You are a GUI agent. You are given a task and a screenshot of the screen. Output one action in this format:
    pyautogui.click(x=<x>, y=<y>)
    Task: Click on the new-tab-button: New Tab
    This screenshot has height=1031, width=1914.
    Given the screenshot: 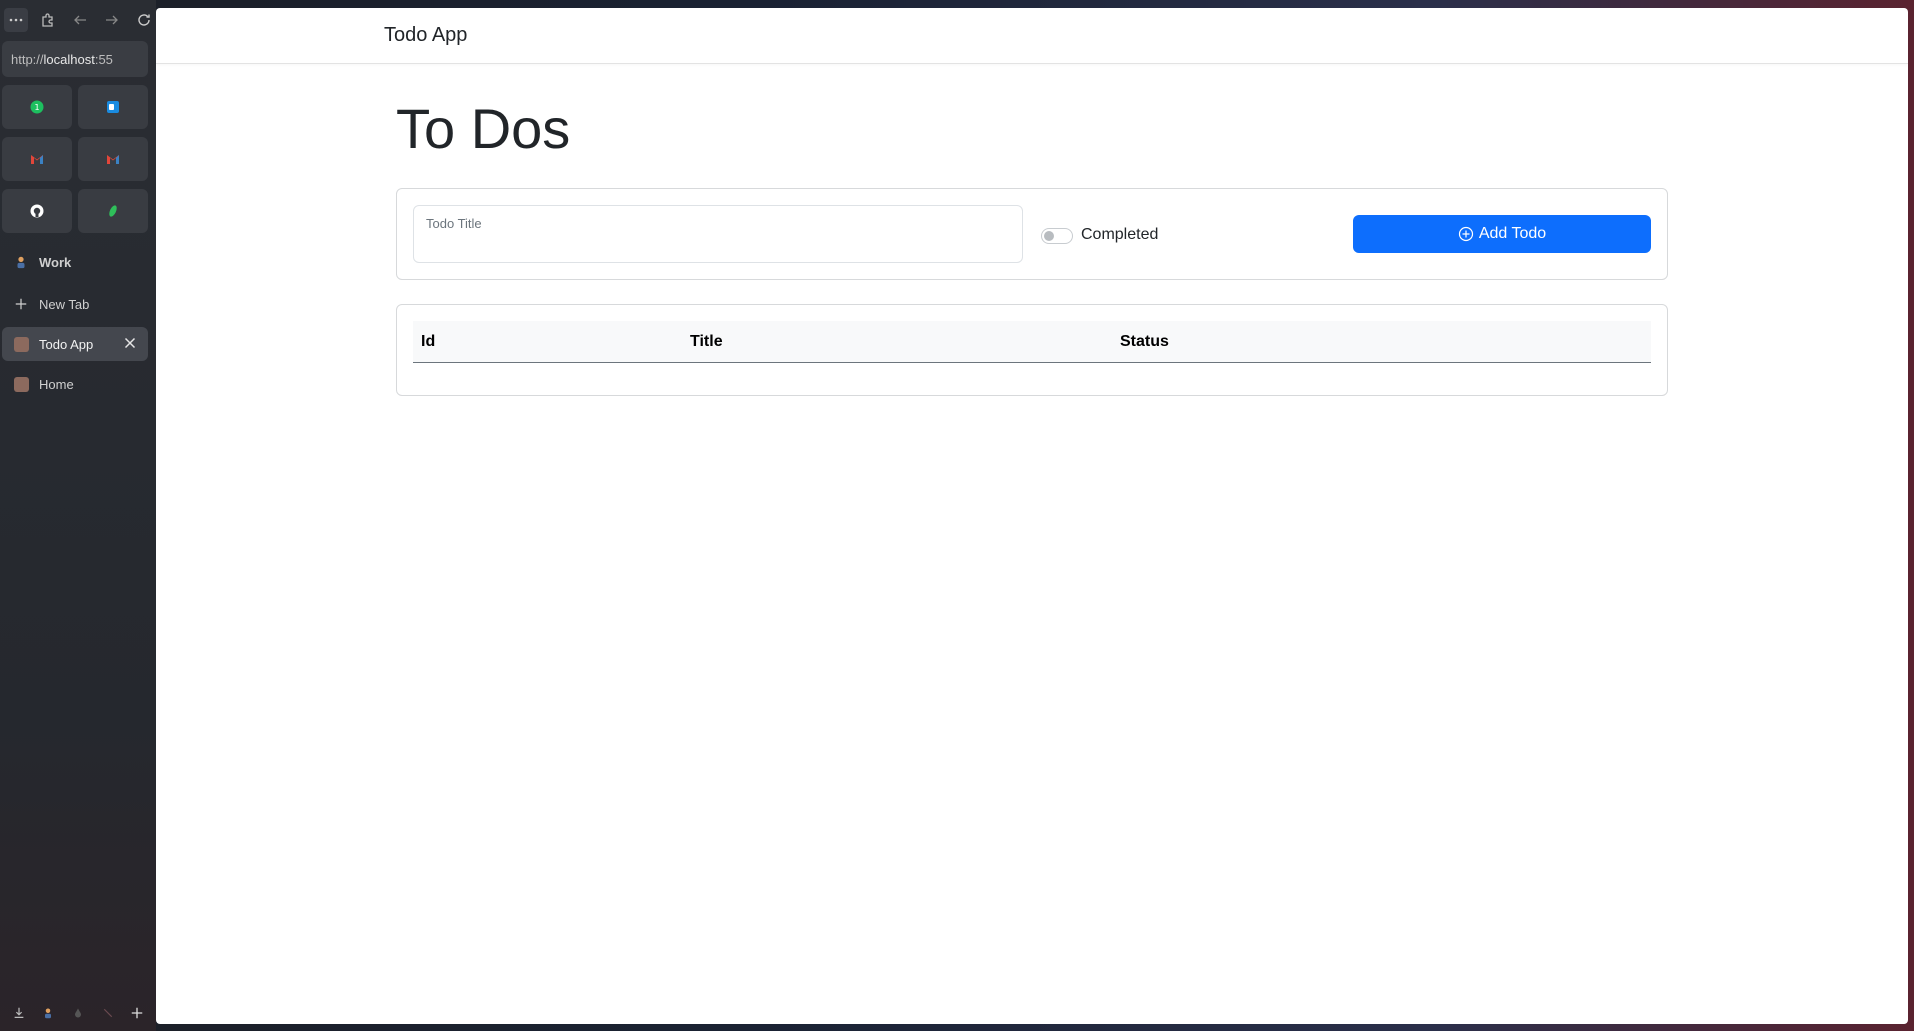 What is the action you would take?
    pyautogui.click(x=75, y=304)
    